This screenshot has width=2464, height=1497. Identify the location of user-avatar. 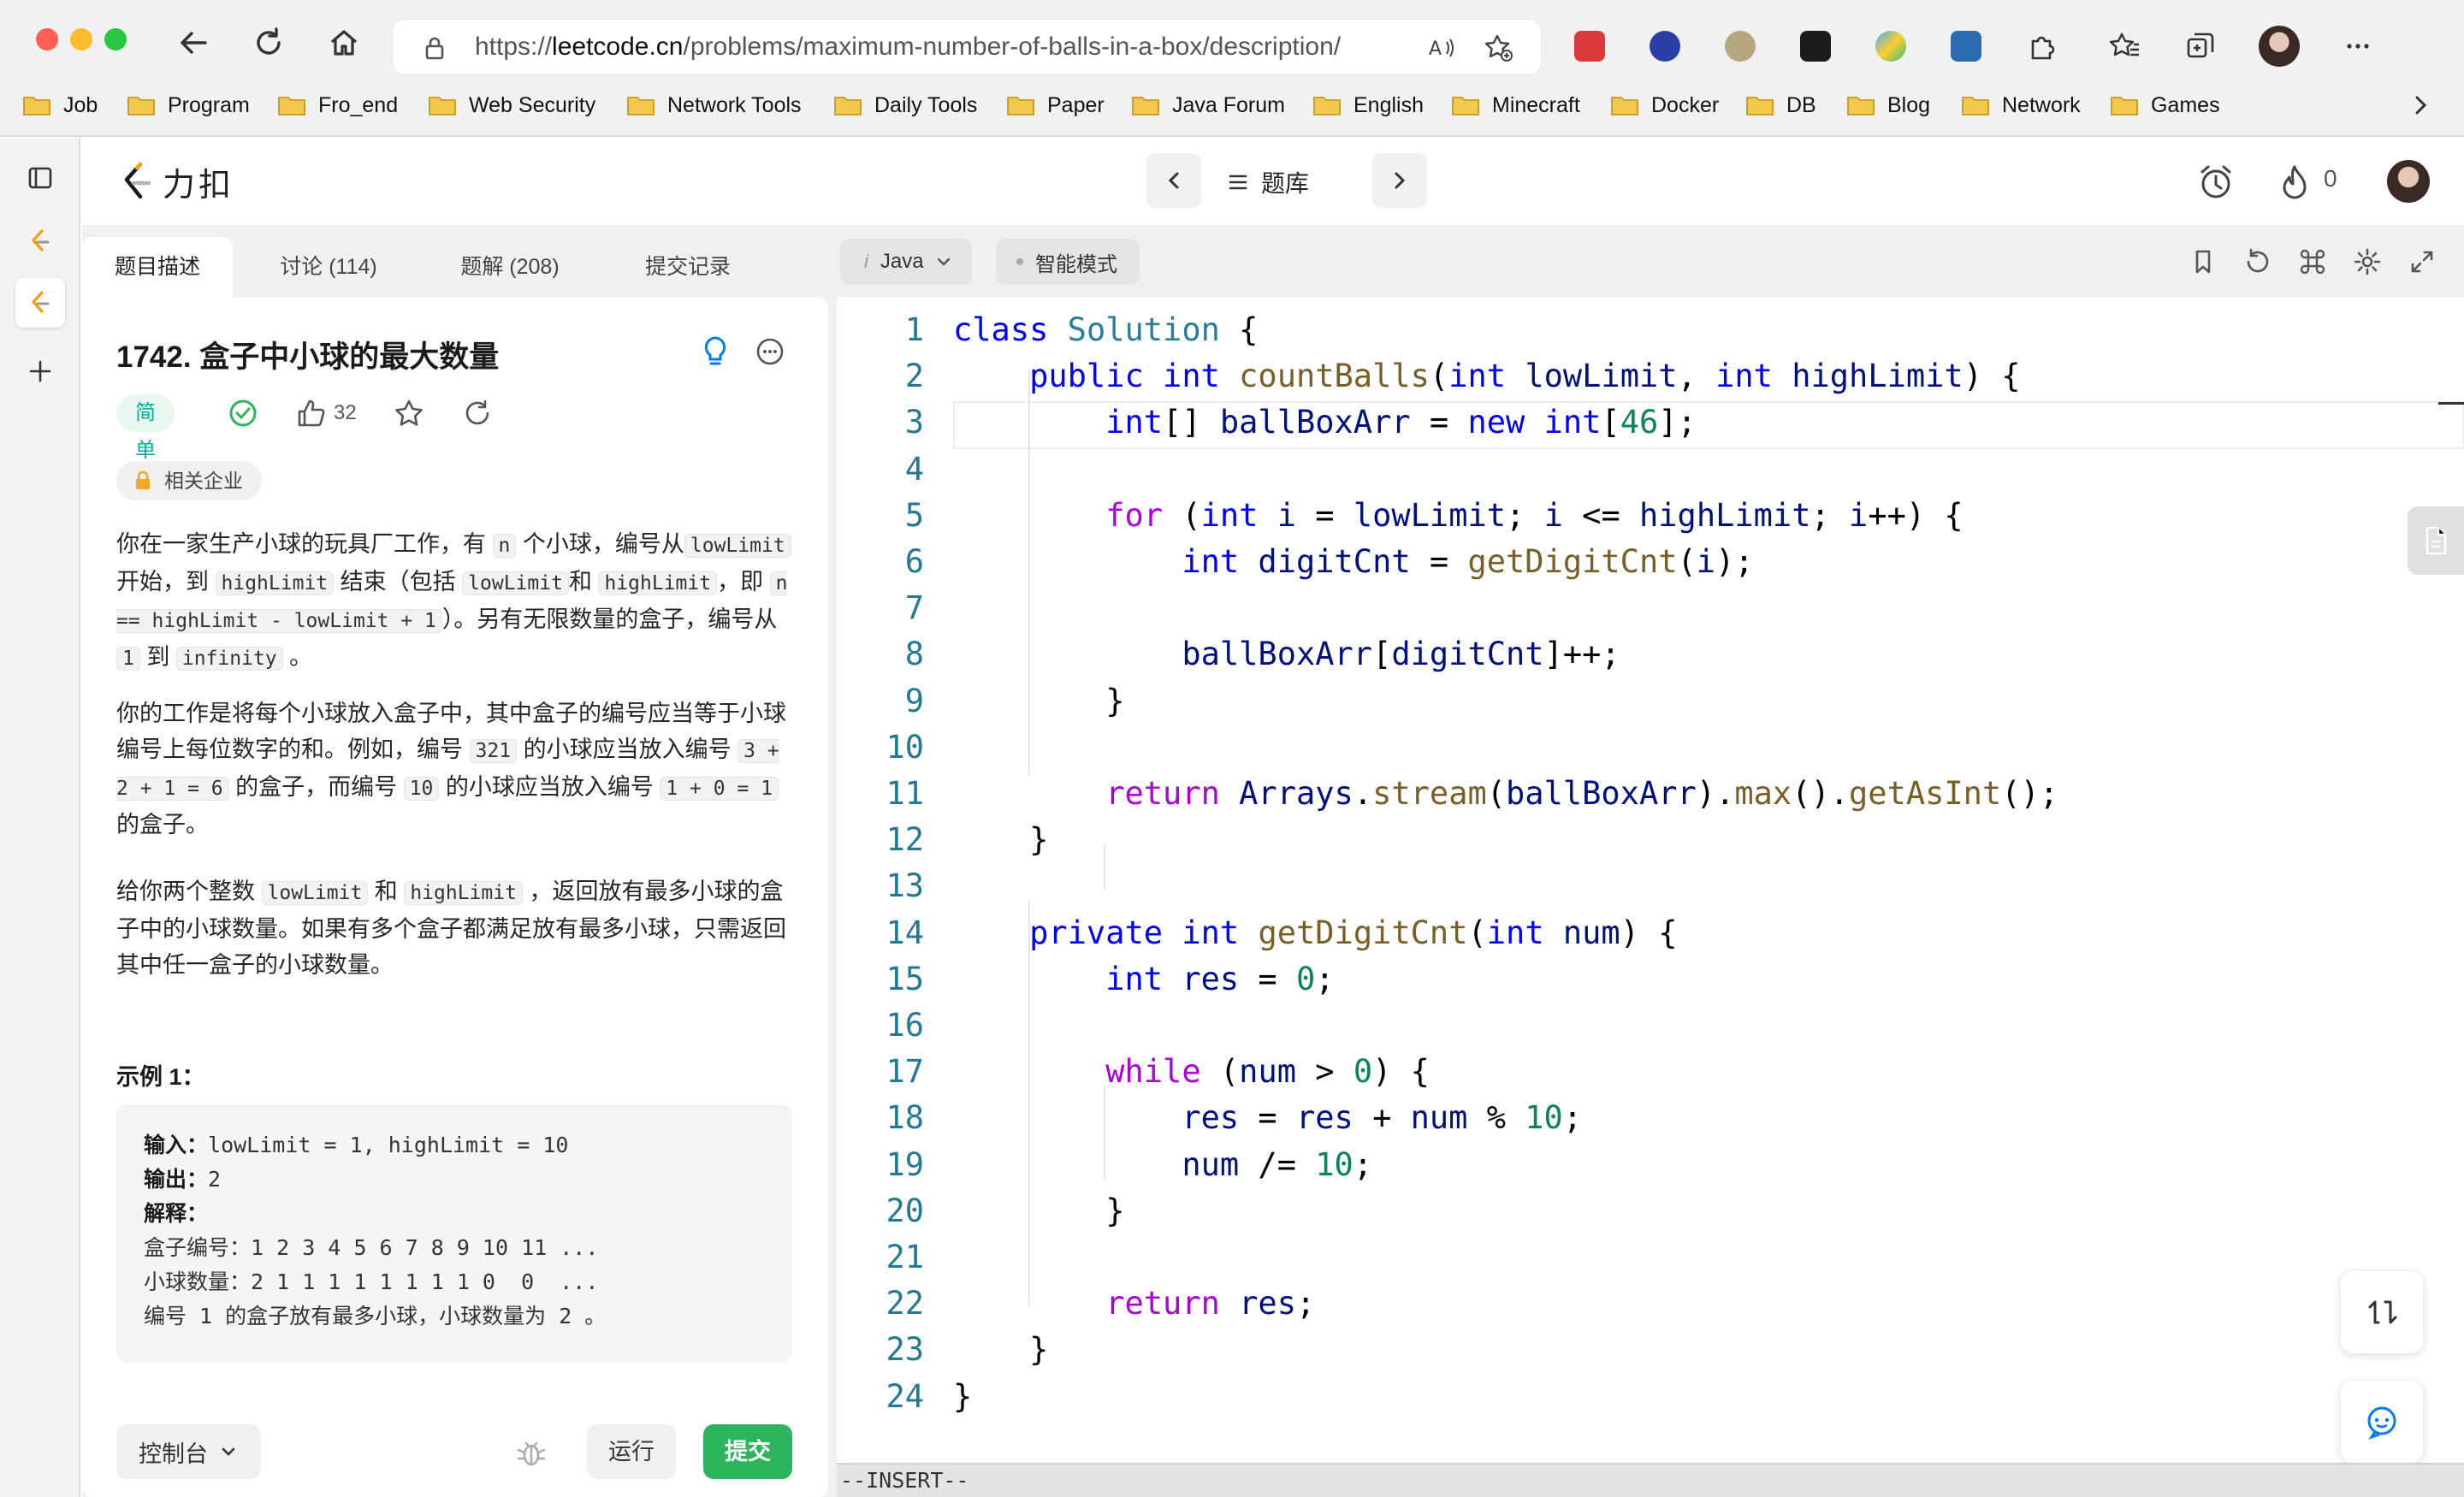
(2408, 181).